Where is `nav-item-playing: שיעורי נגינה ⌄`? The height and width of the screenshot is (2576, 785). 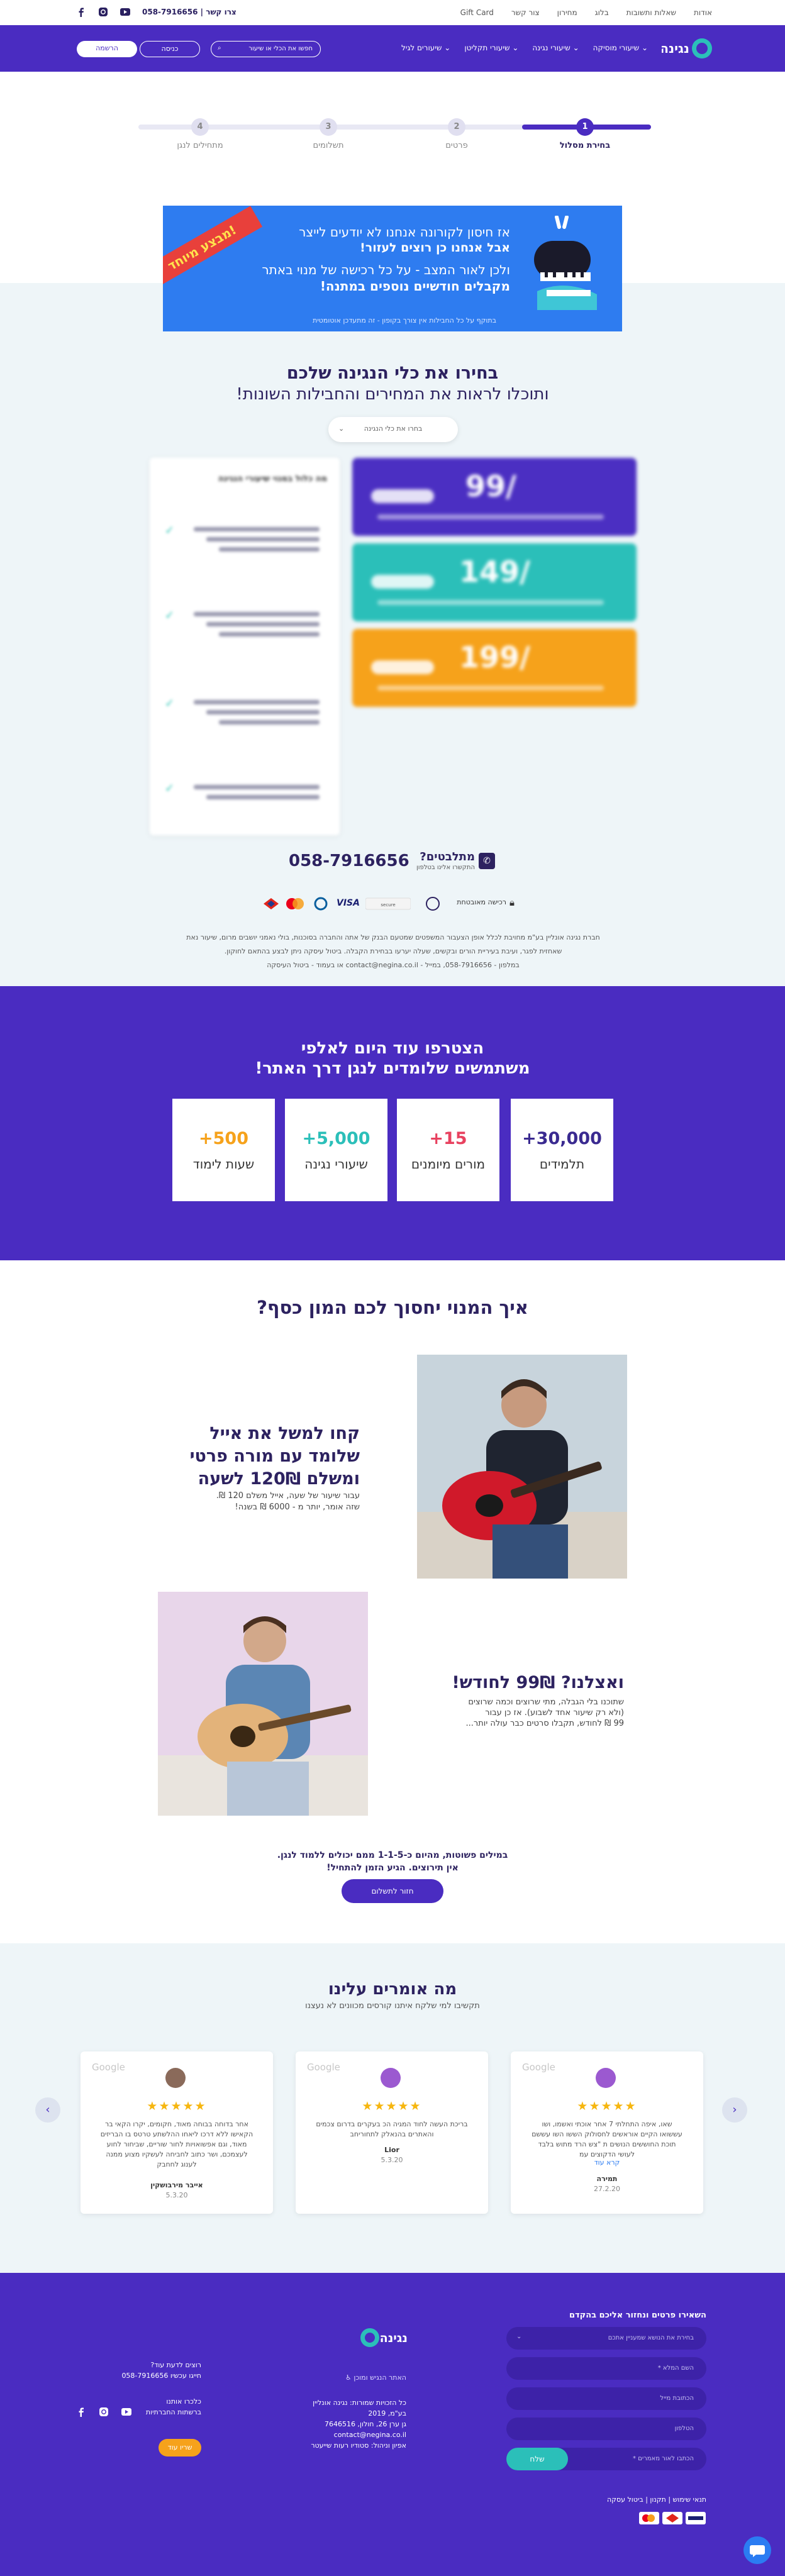
nav-item-playing: שיעורי נגינה ⌄ is located at coordinates (555, 47).